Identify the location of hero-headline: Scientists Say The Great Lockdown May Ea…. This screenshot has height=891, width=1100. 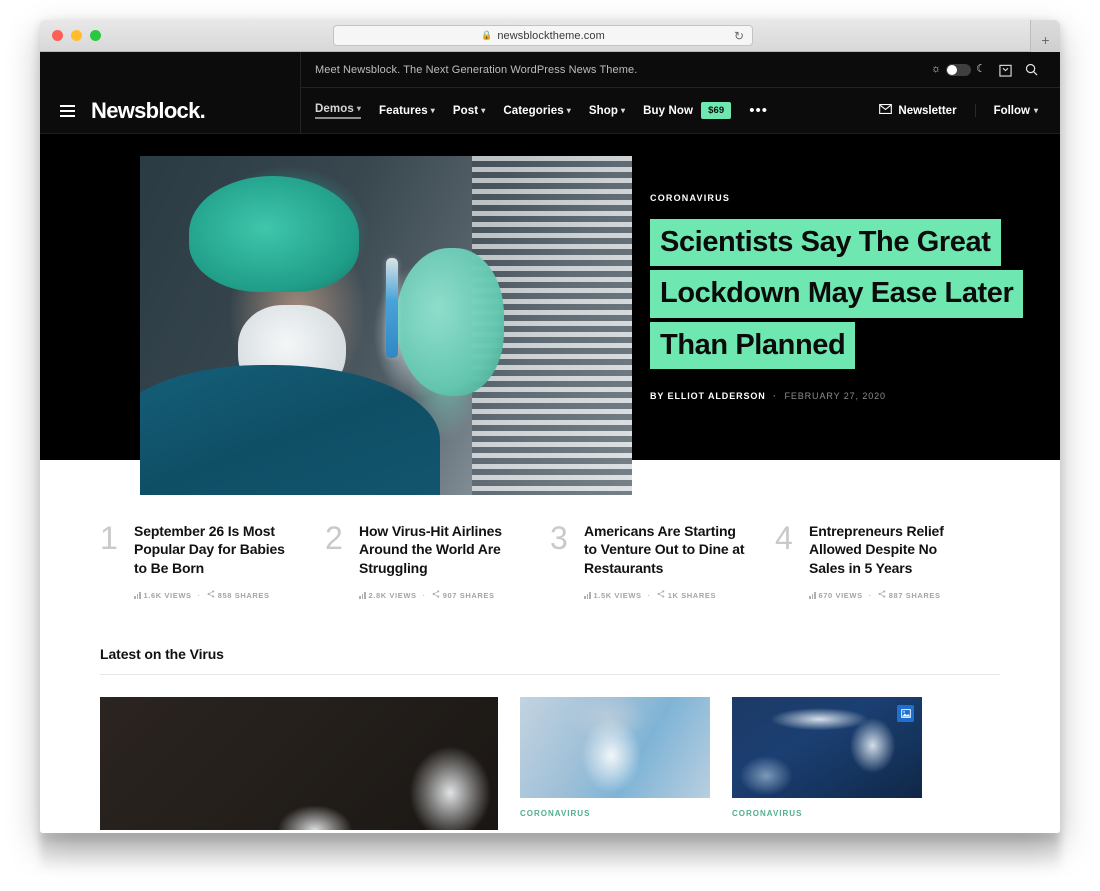
(850, 294).